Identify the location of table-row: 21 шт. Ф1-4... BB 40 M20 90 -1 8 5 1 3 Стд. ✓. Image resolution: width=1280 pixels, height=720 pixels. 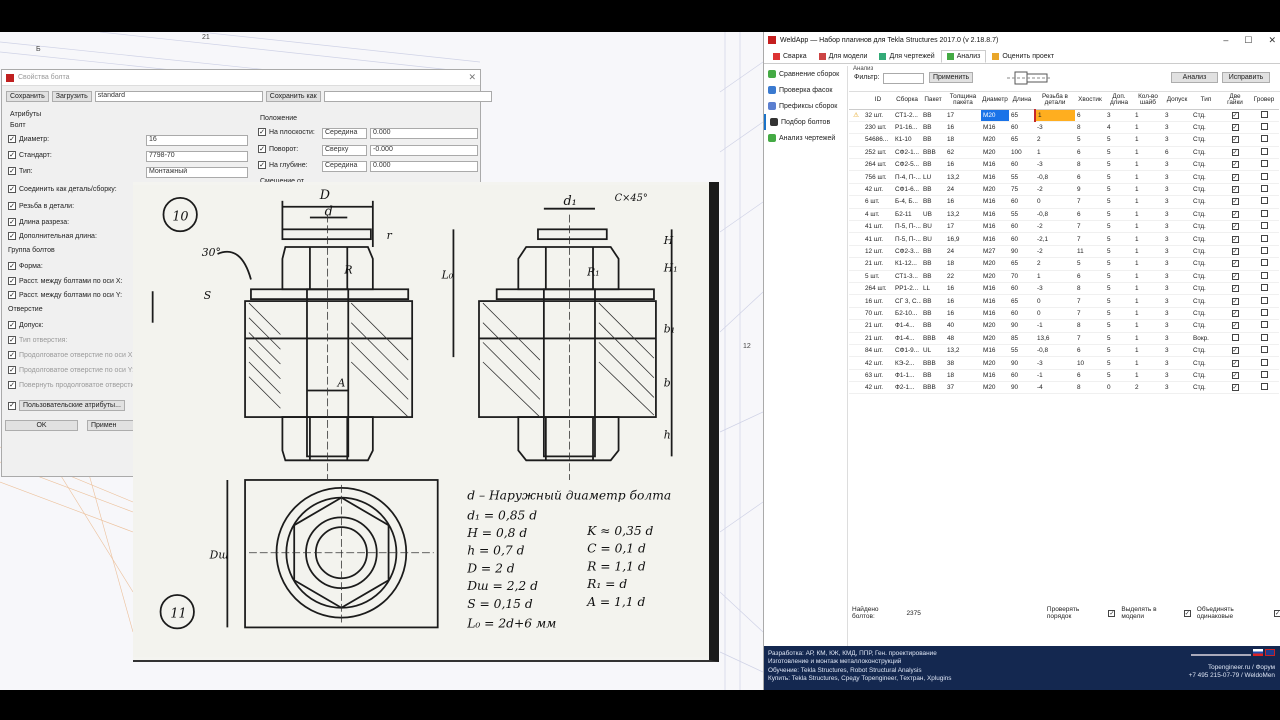
(1064, 326).